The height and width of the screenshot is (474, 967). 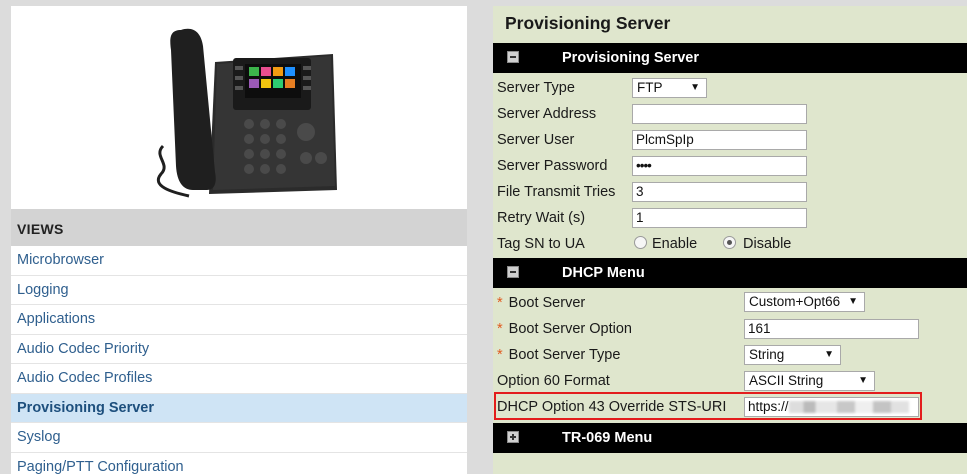 I want to click on server-user-input: PlcmSpIp, so click(x=719, y=140).